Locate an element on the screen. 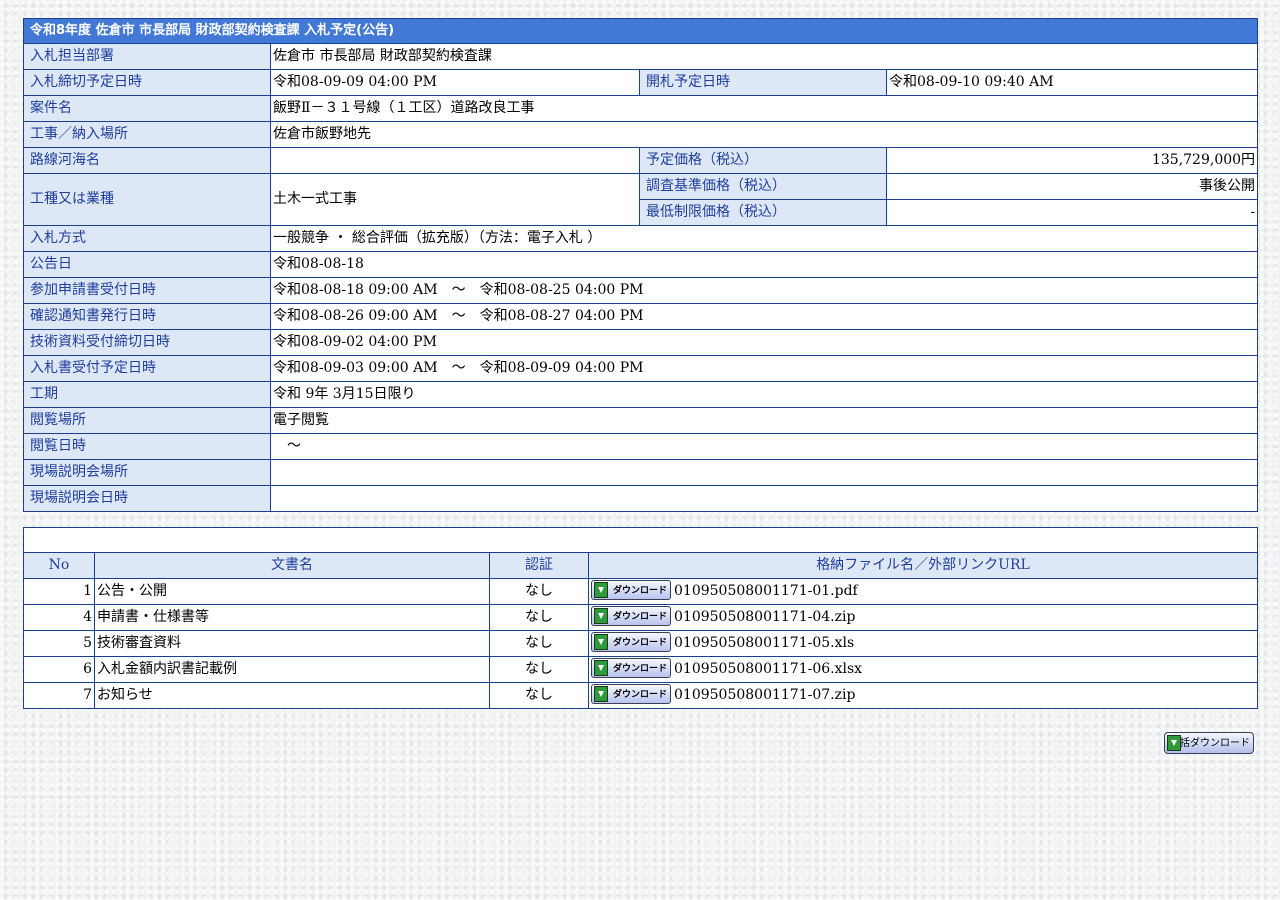  doc-filename: 010950508001171-06.xlsx is located at coordinates (768, 669).